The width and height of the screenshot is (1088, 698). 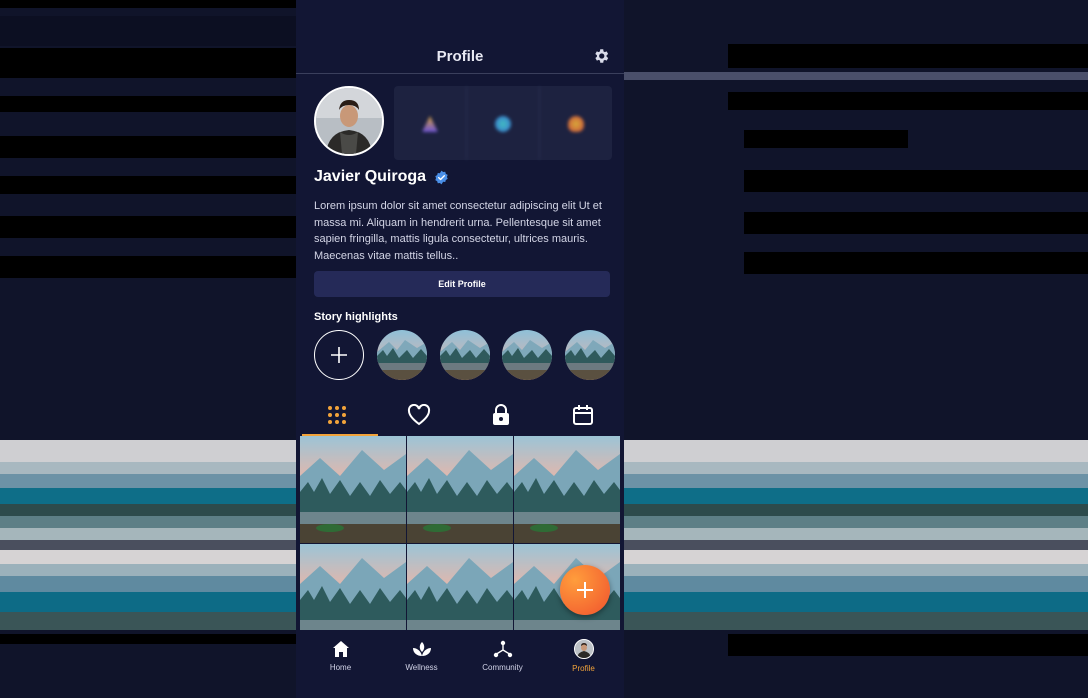 I want to click on lock-icon, so click(x=501, y=414).